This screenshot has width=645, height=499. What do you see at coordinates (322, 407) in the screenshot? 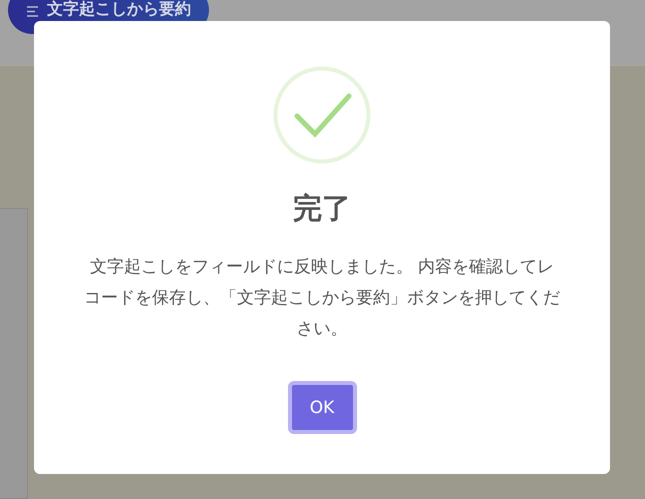
I see `ok-button: OK` at bounding box center [322, 407].